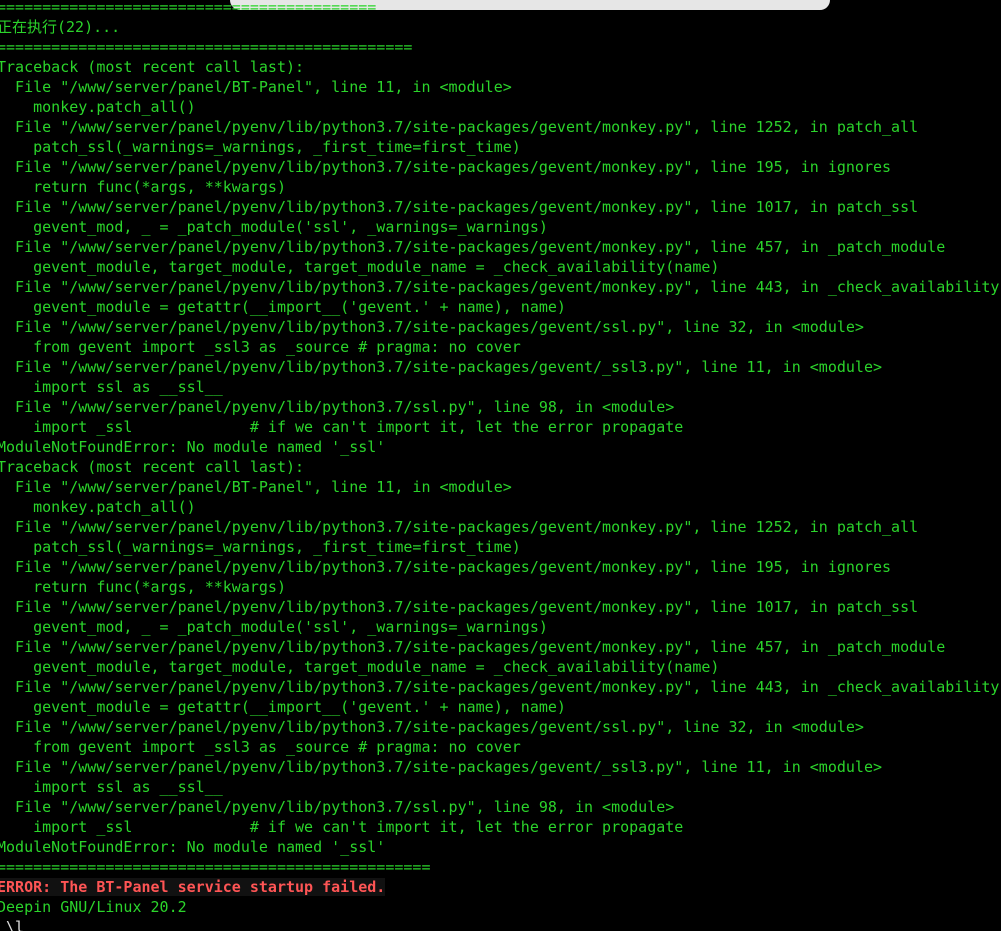 The height and width of the screenshot is (931, 1001). What do you see at coordinates (15, 924) in the screenshot?
I see `prompt-line: \l` at bounding box center [15, 924].